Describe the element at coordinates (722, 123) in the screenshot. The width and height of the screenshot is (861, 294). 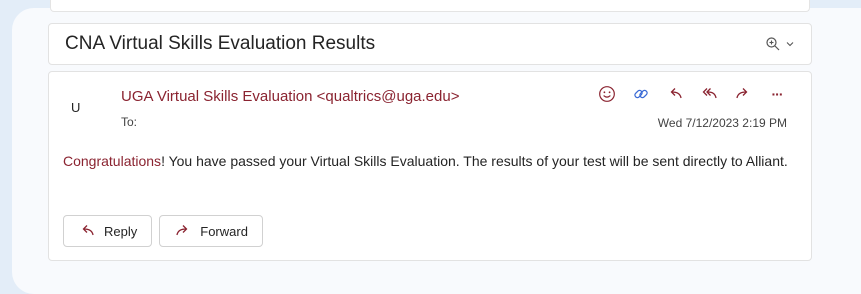
I see `email-date: Wed 7/12/2023 2:19 PM` at that location.